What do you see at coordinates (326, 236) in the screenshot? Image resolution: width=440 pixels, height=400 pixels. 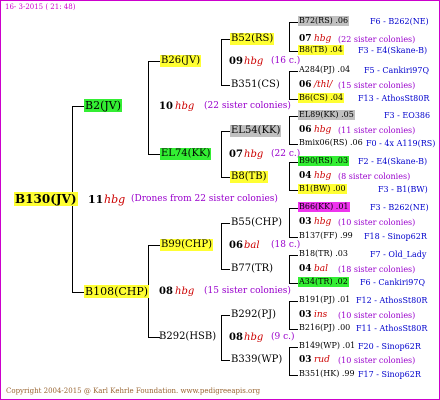 I see `gen4-queen-label: B137(FF) .99` at bounding box center [326, 236].